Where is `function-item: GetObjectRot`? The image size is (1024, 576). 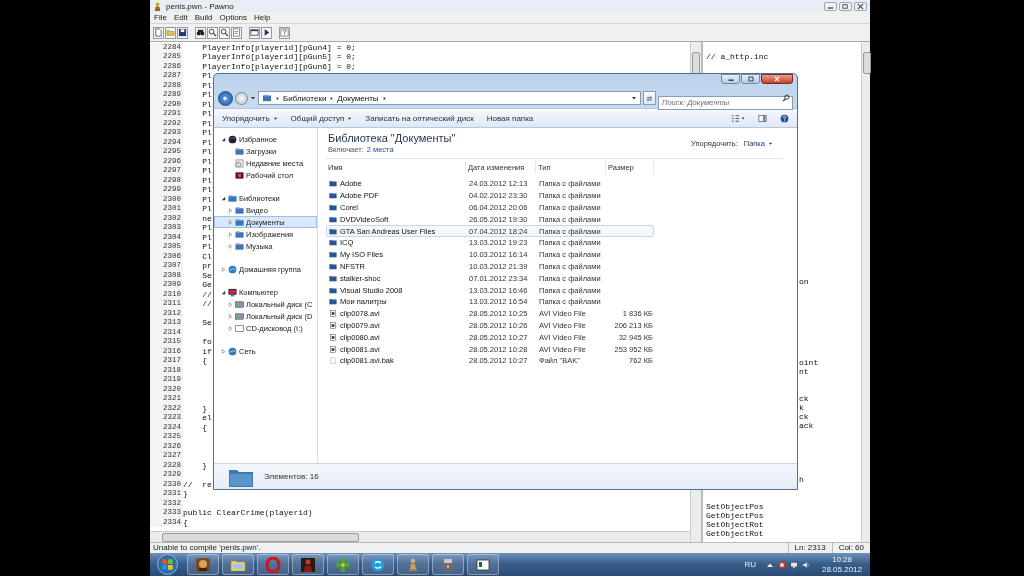
function-item: GetObjectRot is located at coordinates (735, 533).